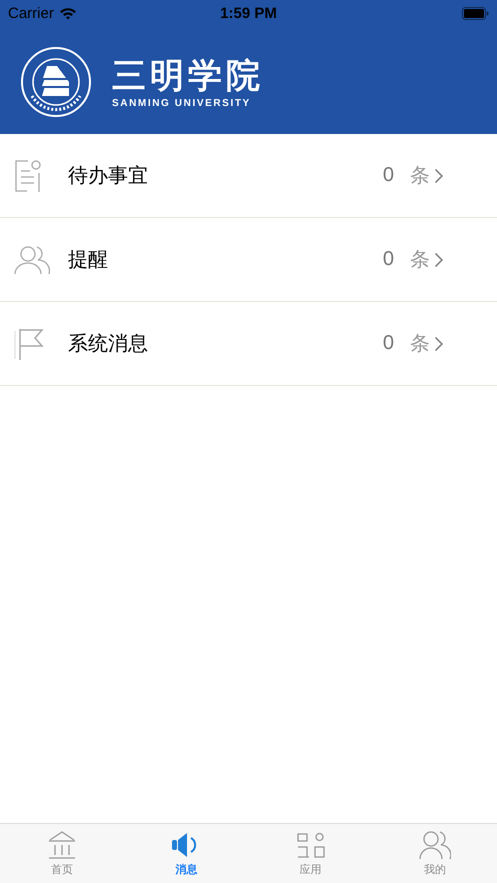  I want to click on tab-item: 应用, so click(310, 853).